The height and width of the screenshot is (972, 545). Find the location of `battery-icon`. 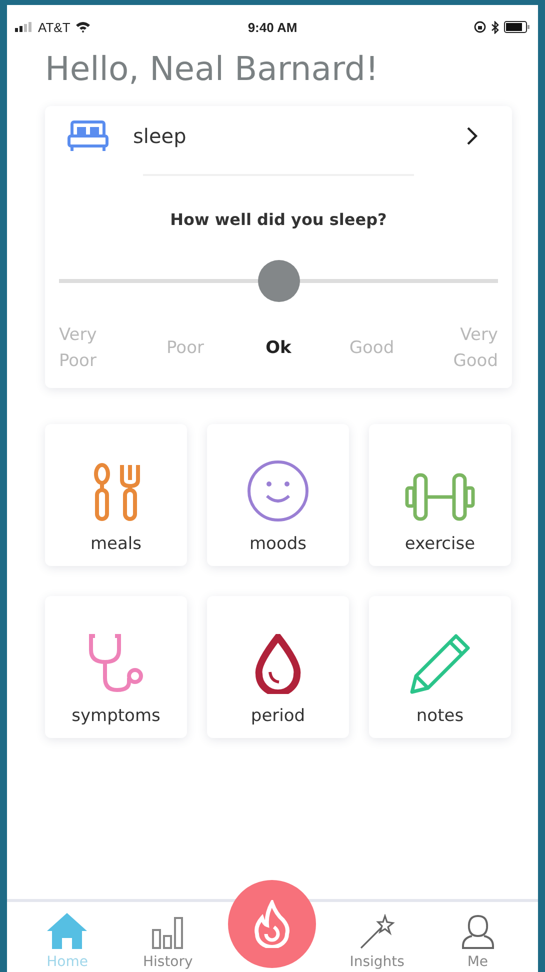

battery-icon is located at coordinates (517, 27).